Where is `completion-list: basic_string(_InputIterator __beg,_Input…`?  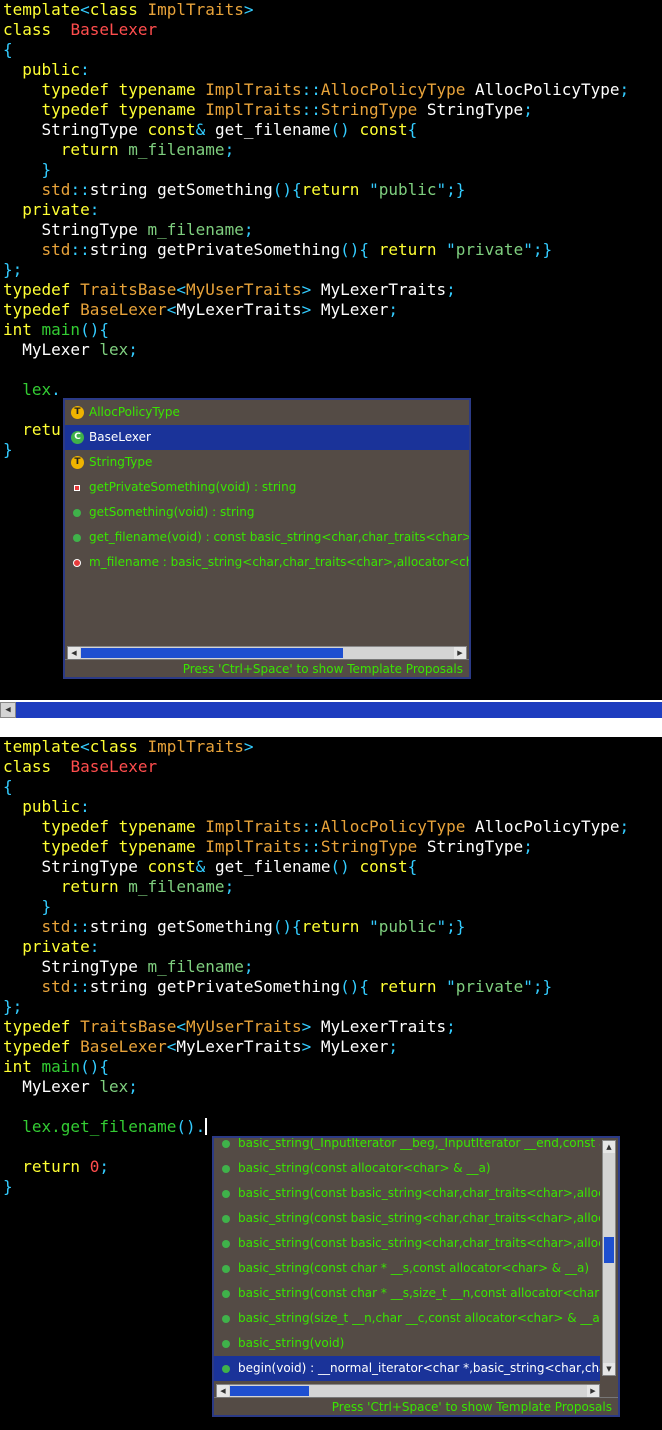
completion-list: basic_string(_InputIterator __beg,_Input… is located at coordinates (407, 1259).